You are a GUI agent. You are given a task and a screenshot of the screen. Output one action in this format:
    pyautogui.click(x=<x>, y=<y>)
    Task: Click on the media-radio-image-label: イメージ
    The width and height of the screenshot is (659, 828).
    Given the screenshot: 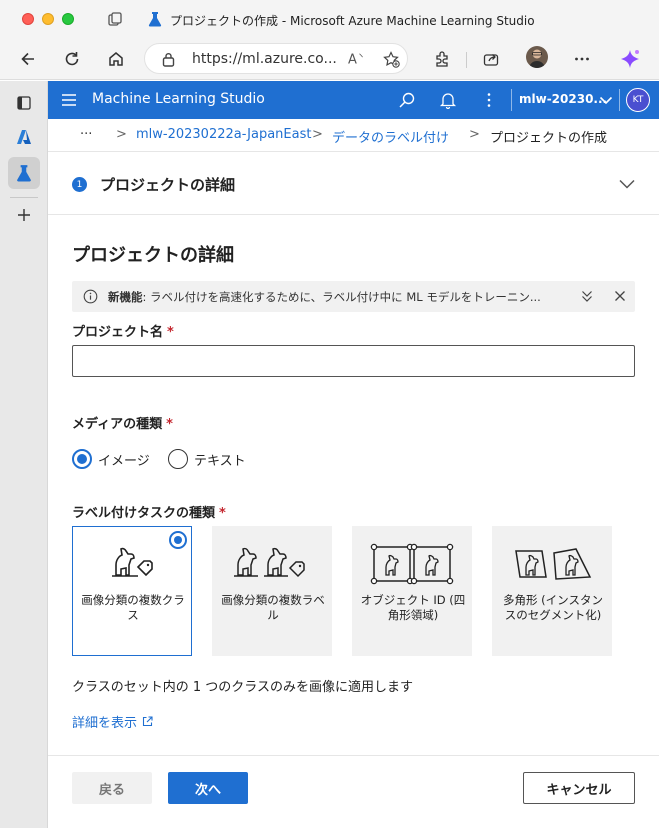 What is the action you would take?
    pyautogui.click(x=124, y=461)
    